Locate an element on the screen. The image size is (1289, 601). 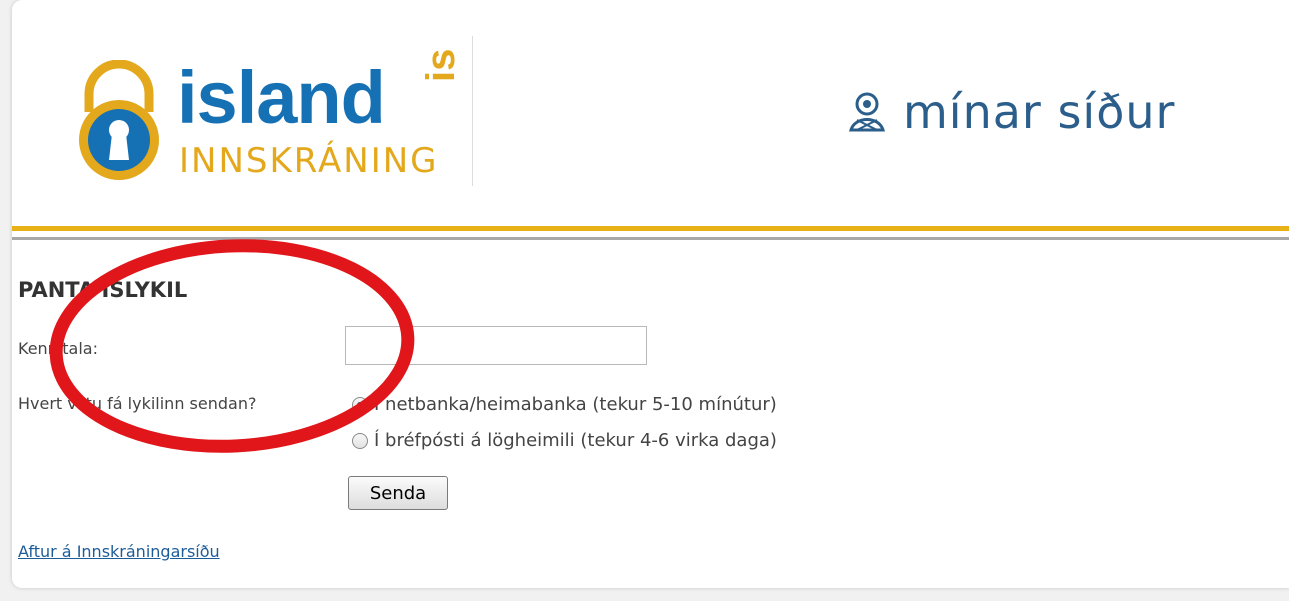
logo-subtitle: INNSKRÁNING is located at coordinates (309, 161).